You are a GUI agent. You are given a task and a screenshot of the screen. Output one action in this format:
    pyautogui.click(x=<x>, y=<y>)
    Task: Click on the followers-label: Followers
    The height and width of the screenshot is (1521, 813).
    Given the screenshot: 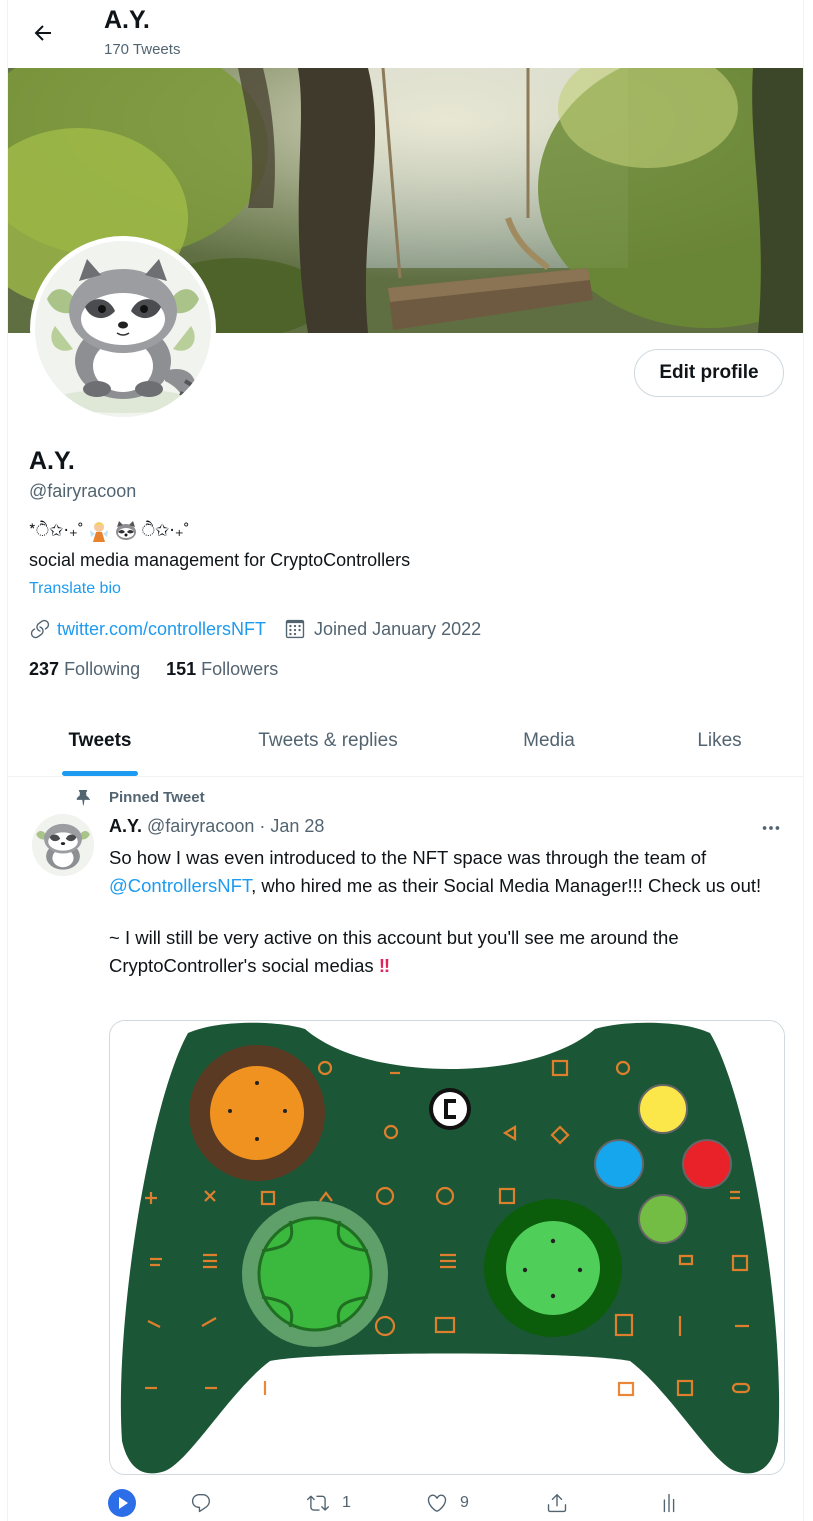 What is the action you would take?
    pyautogui.click(x=240, y=669)
    